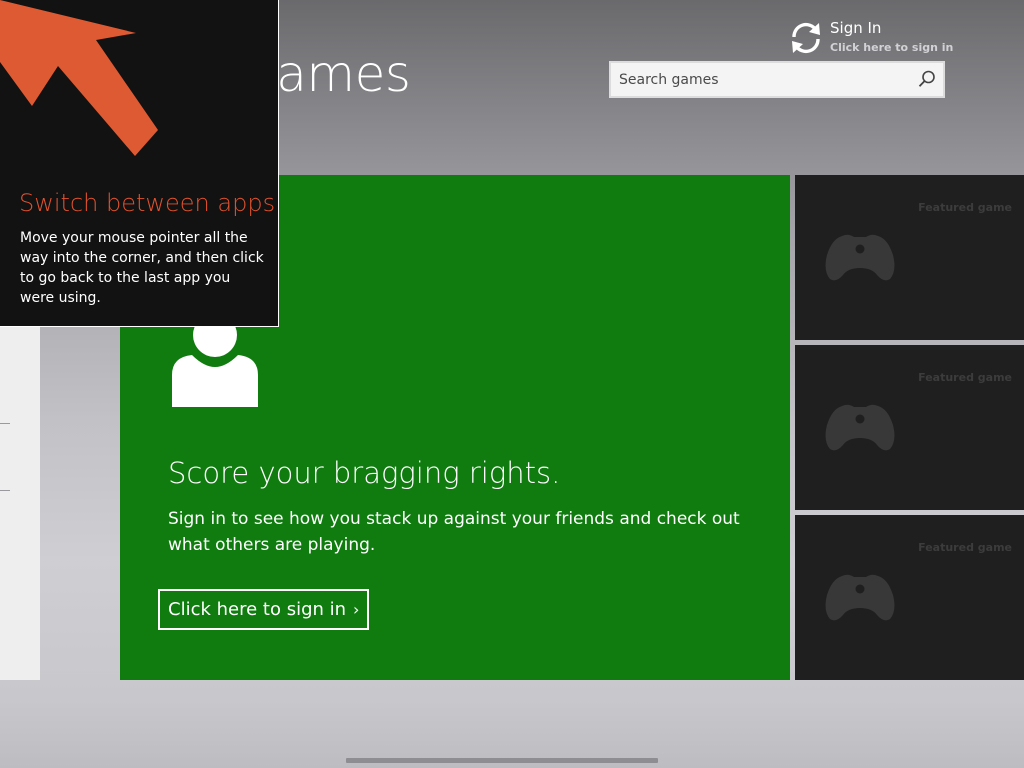 The width and height of the screenshot is (1024, 768). I want to click on sign-in-subtitle: Click here to sign in, so click(892, 47).